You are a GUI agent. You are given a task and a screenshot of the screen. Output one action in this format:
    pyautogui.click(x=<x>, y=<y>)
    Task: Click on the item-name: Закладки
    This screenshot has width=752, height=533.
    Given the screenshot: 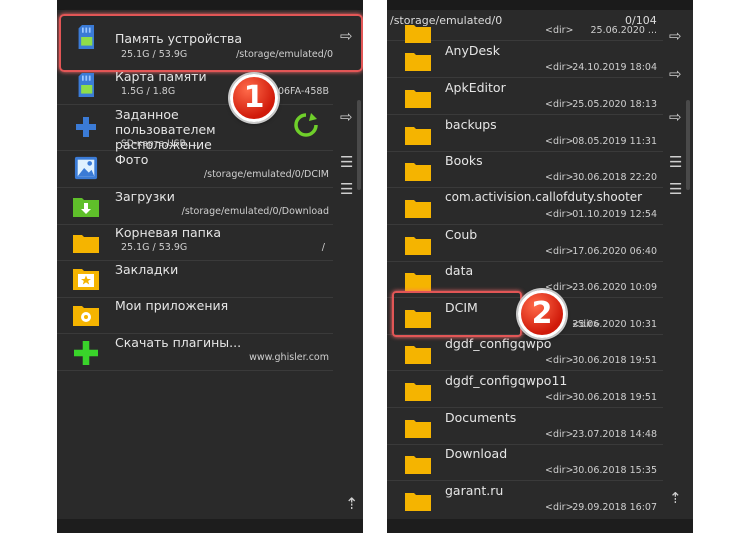 What is the action you would take?
    pyautogui.click(x=147, y=269)
    